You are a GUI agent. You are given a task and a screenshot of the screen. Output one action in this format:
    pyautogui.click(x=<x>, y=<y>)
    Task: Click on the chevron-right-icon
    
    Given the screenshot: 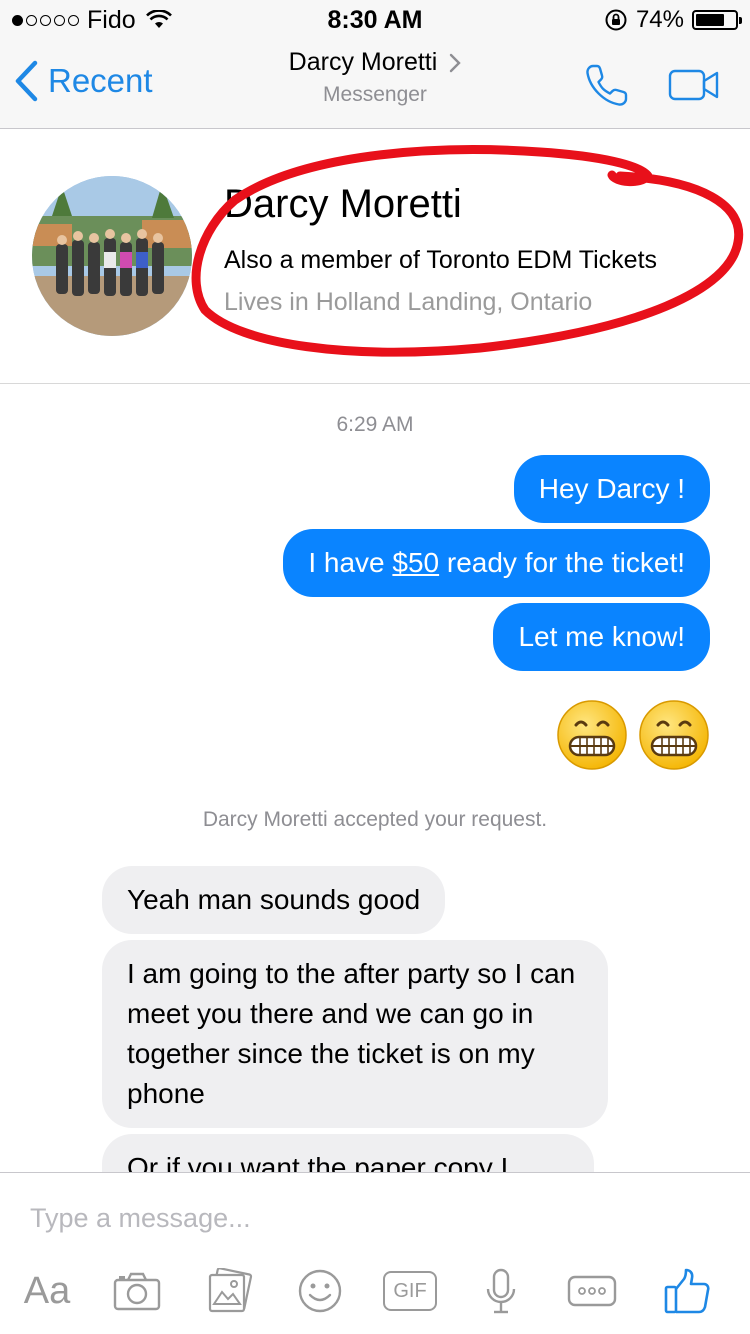 What is the action you would take?
    pyautogui.click(x=456, y=62)
    